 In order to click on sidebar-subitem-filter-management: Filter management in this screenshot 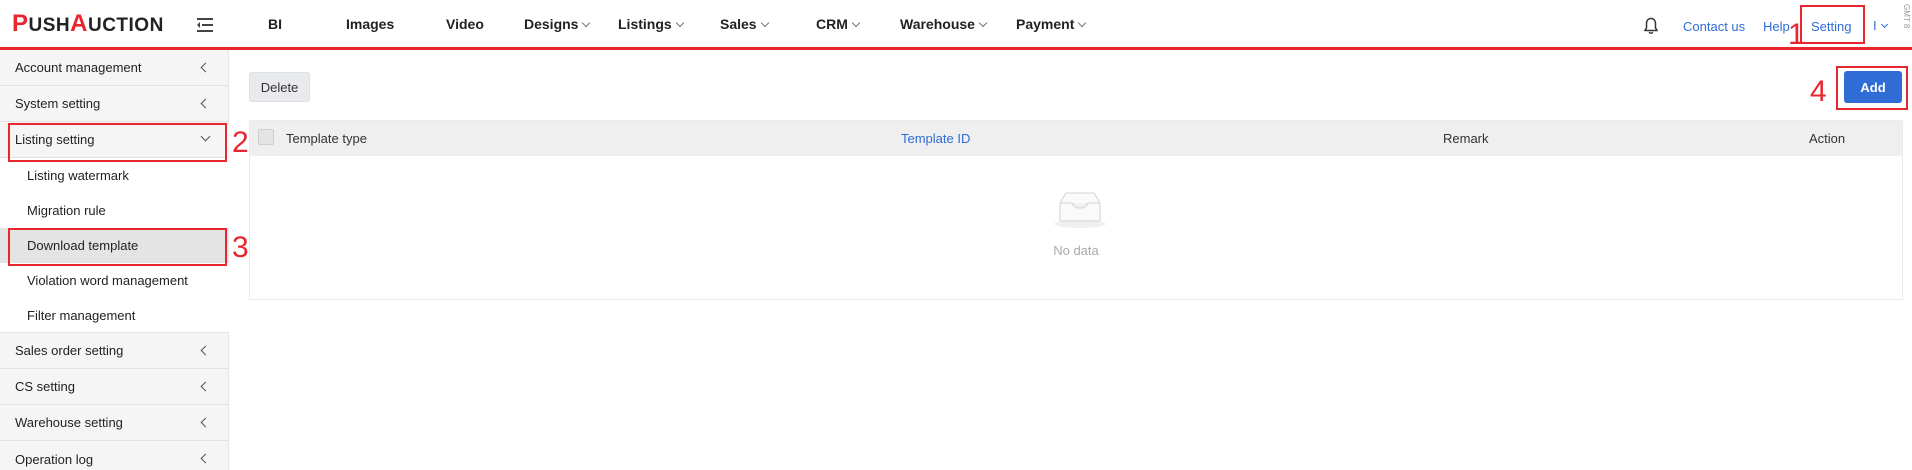, I will do `click(114, 315)`.